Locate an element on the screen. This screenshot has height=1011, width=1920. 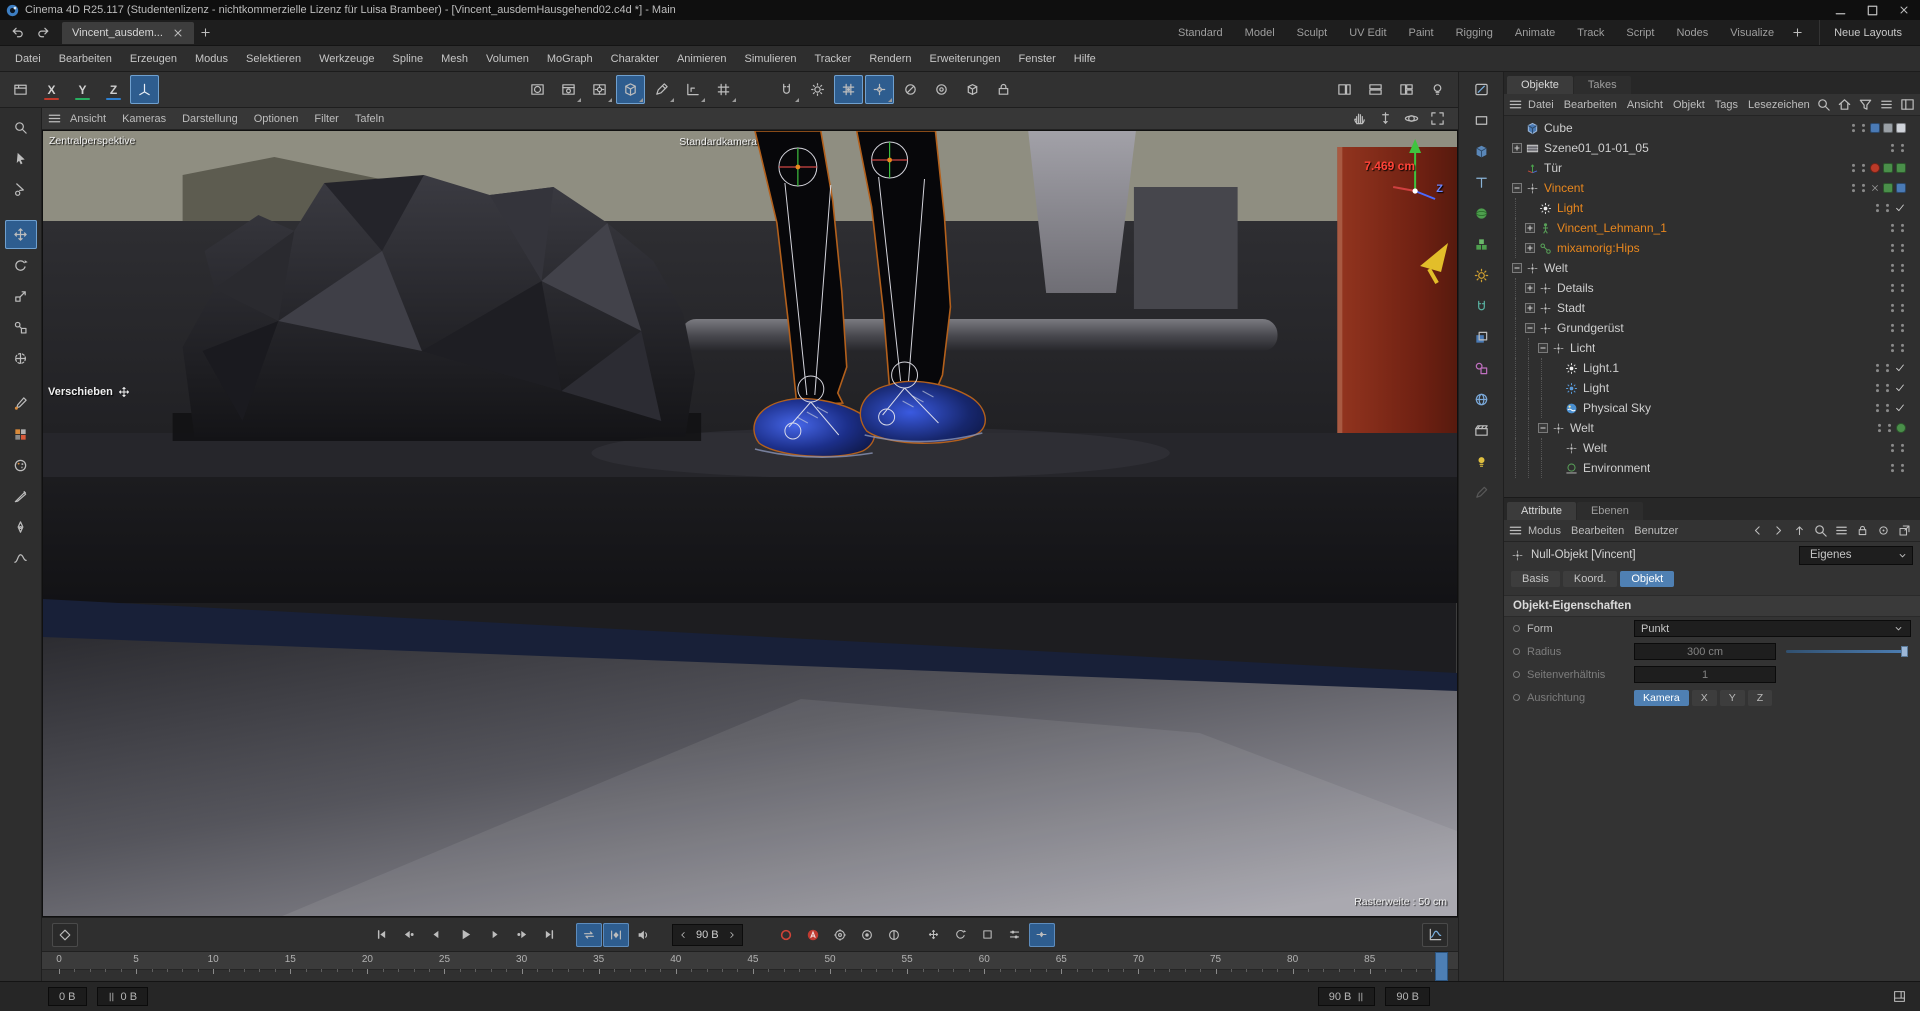
mograph-object-button is located at coordinates (1481, 275).